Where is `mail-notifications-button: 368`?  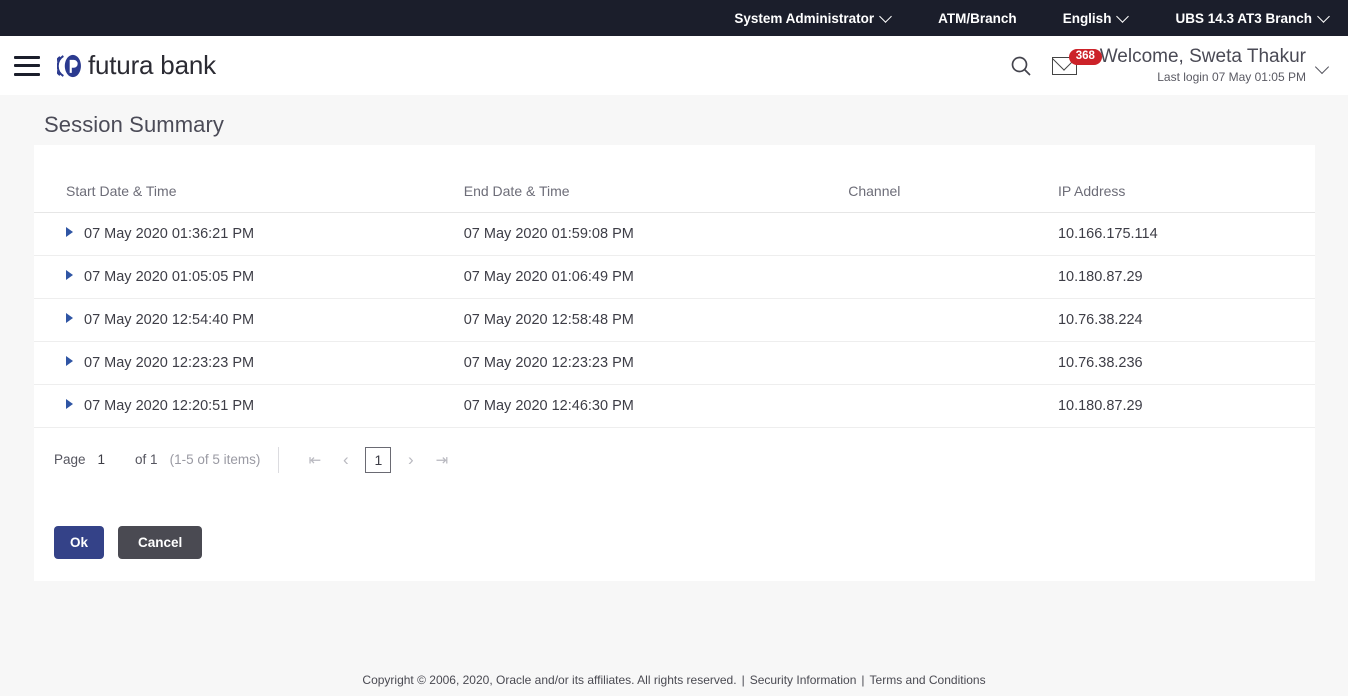
mail-notifications-button: 368 is located at coordinates (1076, 64).